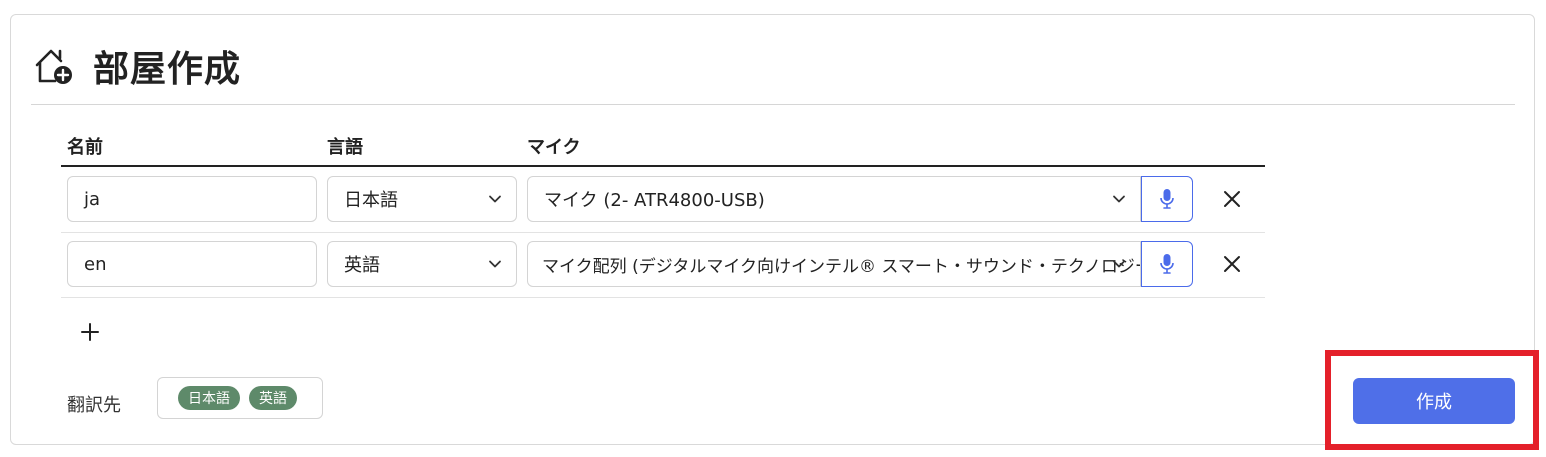  What do you see at coordinates (167, 69) in the screenshot?
I see `page-title: 部屋作成` at bounding box center [167, 69].